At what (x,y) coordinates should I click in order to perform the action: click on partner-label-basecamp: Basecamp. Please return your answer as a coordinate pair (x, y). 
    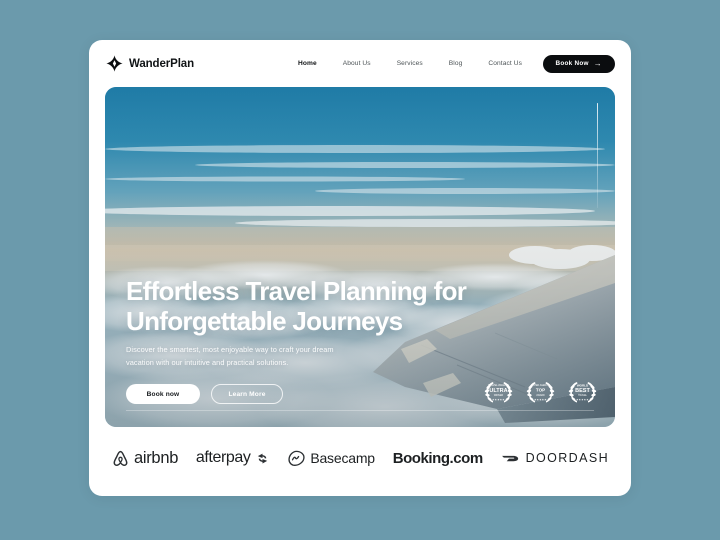
    Looking at the image, I should click on (342, 458).